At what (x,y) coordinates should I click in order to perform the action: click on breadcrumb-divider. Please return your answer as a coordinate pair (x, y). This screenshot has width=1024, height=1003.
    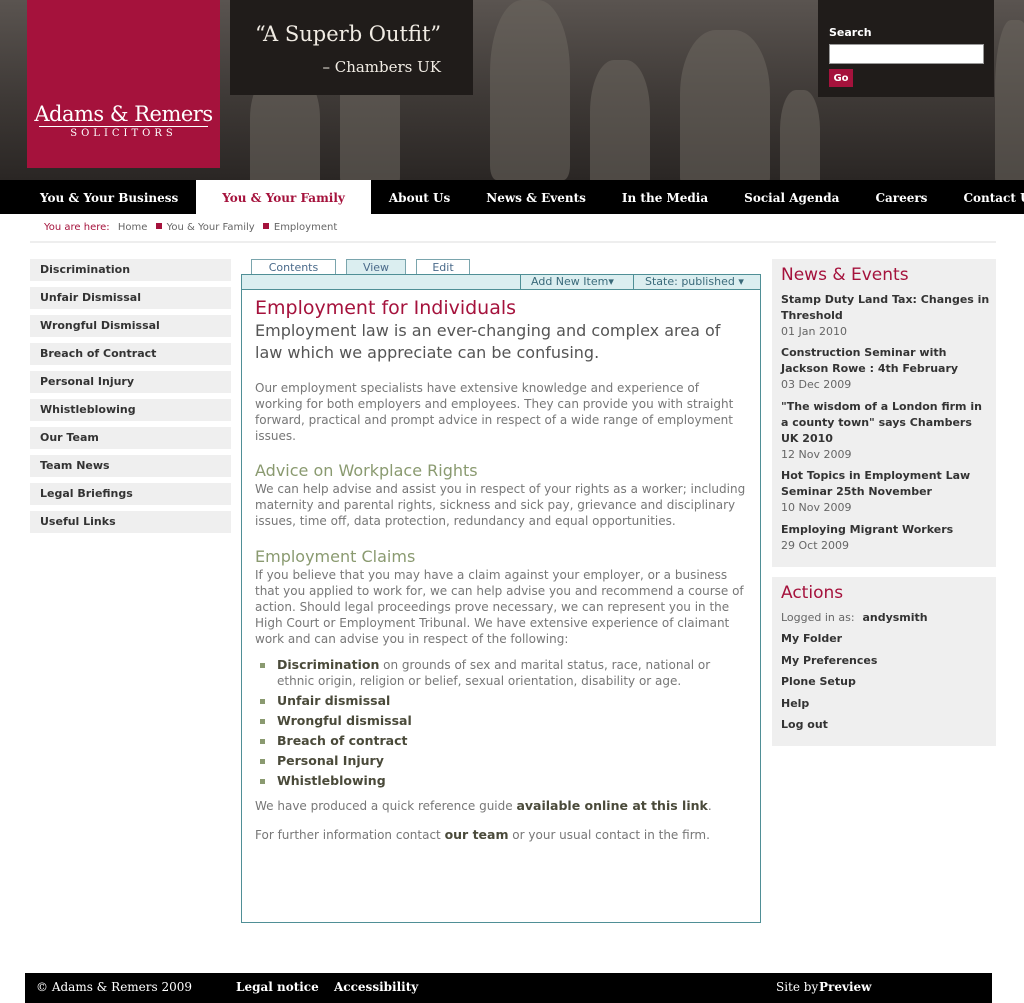
    Looking at the image, I should click on (513, 242).